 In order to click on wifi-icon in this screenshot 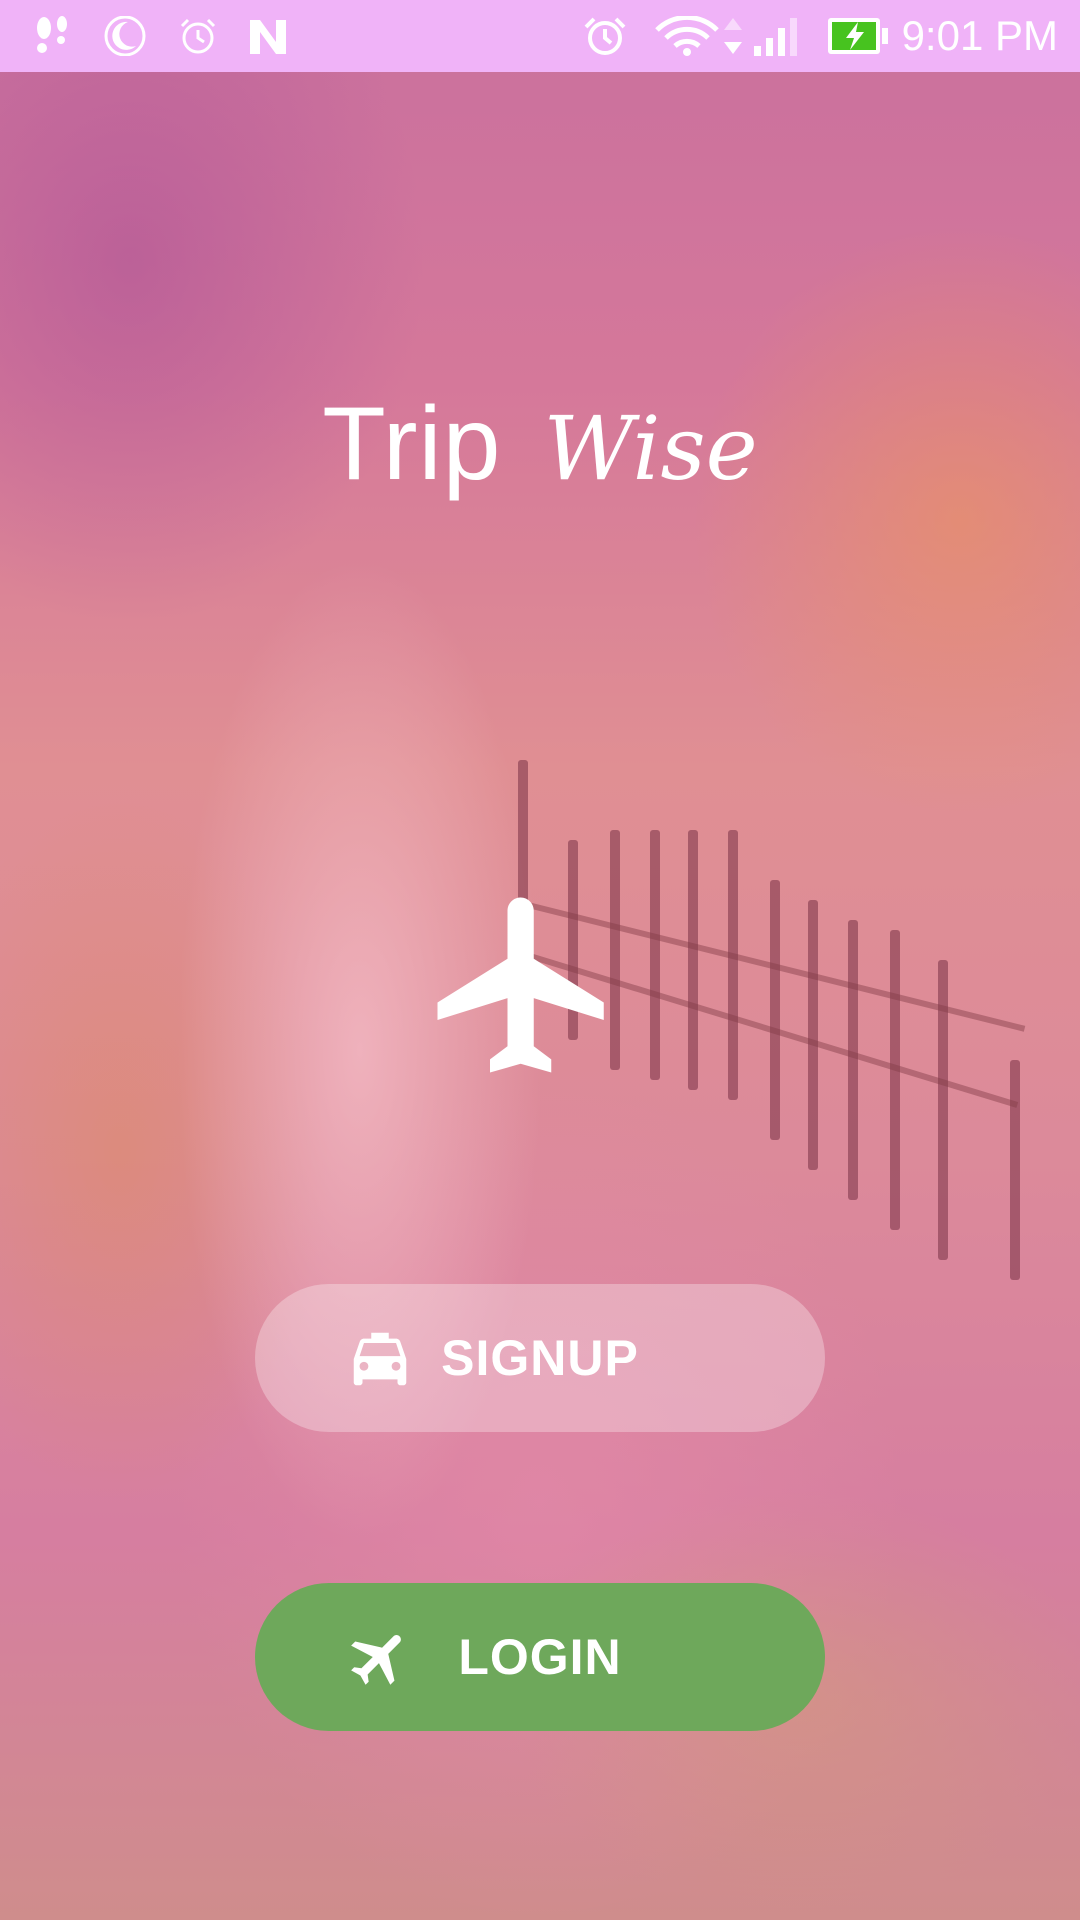, I will do `click(687, 36)`.